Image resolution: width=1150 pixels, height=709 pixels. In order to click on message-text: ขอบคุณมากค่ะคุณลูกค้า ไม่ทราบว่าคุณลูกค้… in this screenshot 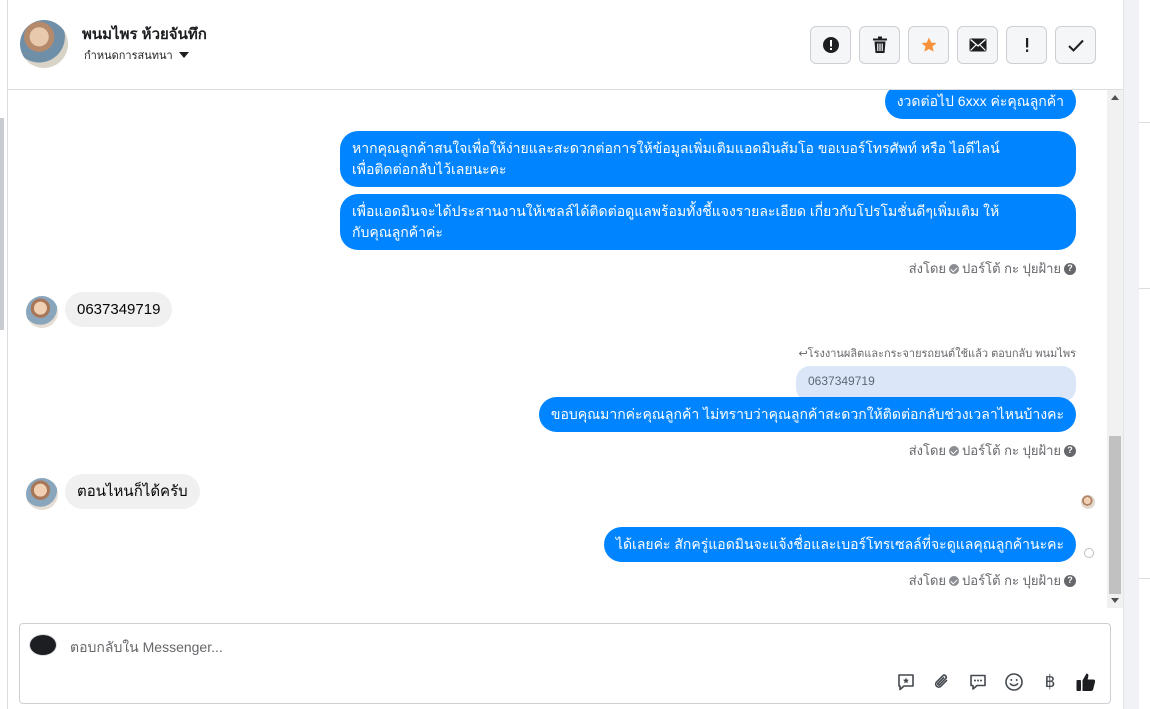, I will do `click(807, 414)`.